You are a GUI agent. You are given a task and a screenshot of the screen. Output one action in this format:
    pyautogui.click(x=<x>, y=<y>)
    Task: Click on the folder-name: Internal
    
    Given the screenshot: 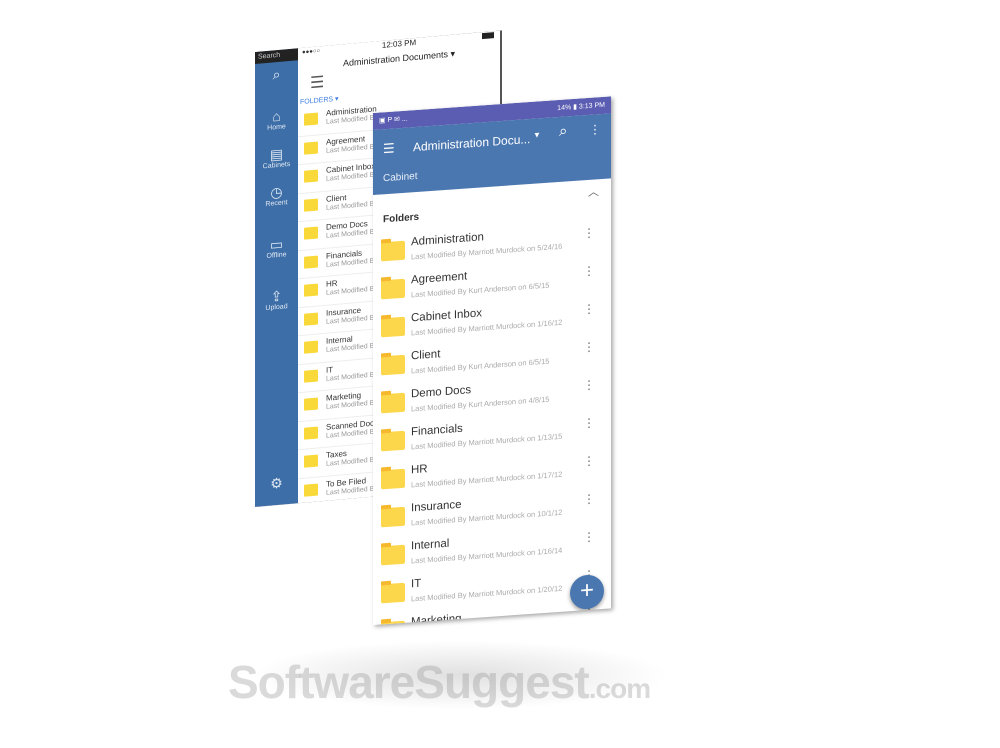 What is the action you would take?
    pyautogui.click(x=430, y=545)
    